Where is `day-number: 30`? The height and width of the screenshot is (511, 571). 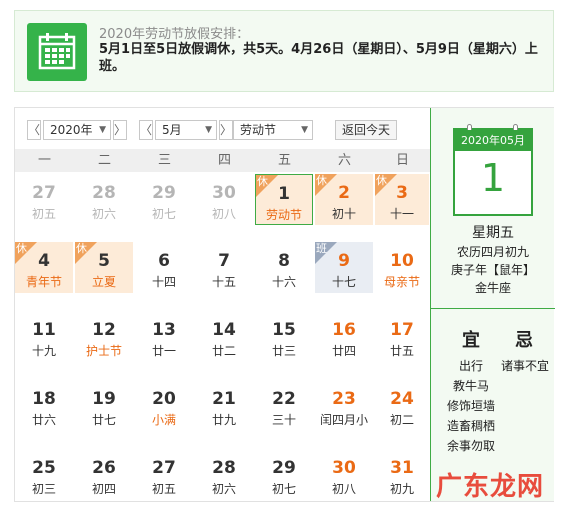
day-number: 30 is located at coordinates (344, 468).